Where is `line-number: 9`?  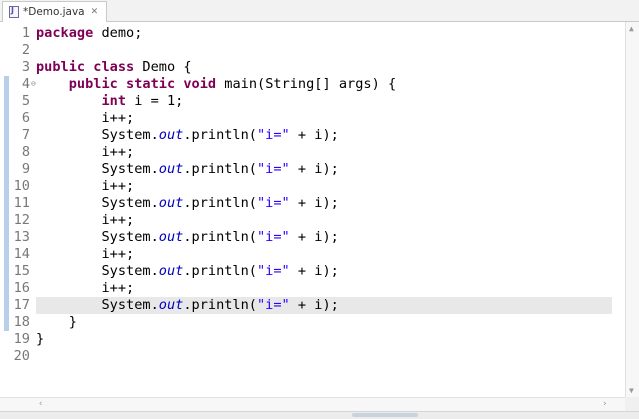
line-number: 9 is located at coordinates (25, 169).